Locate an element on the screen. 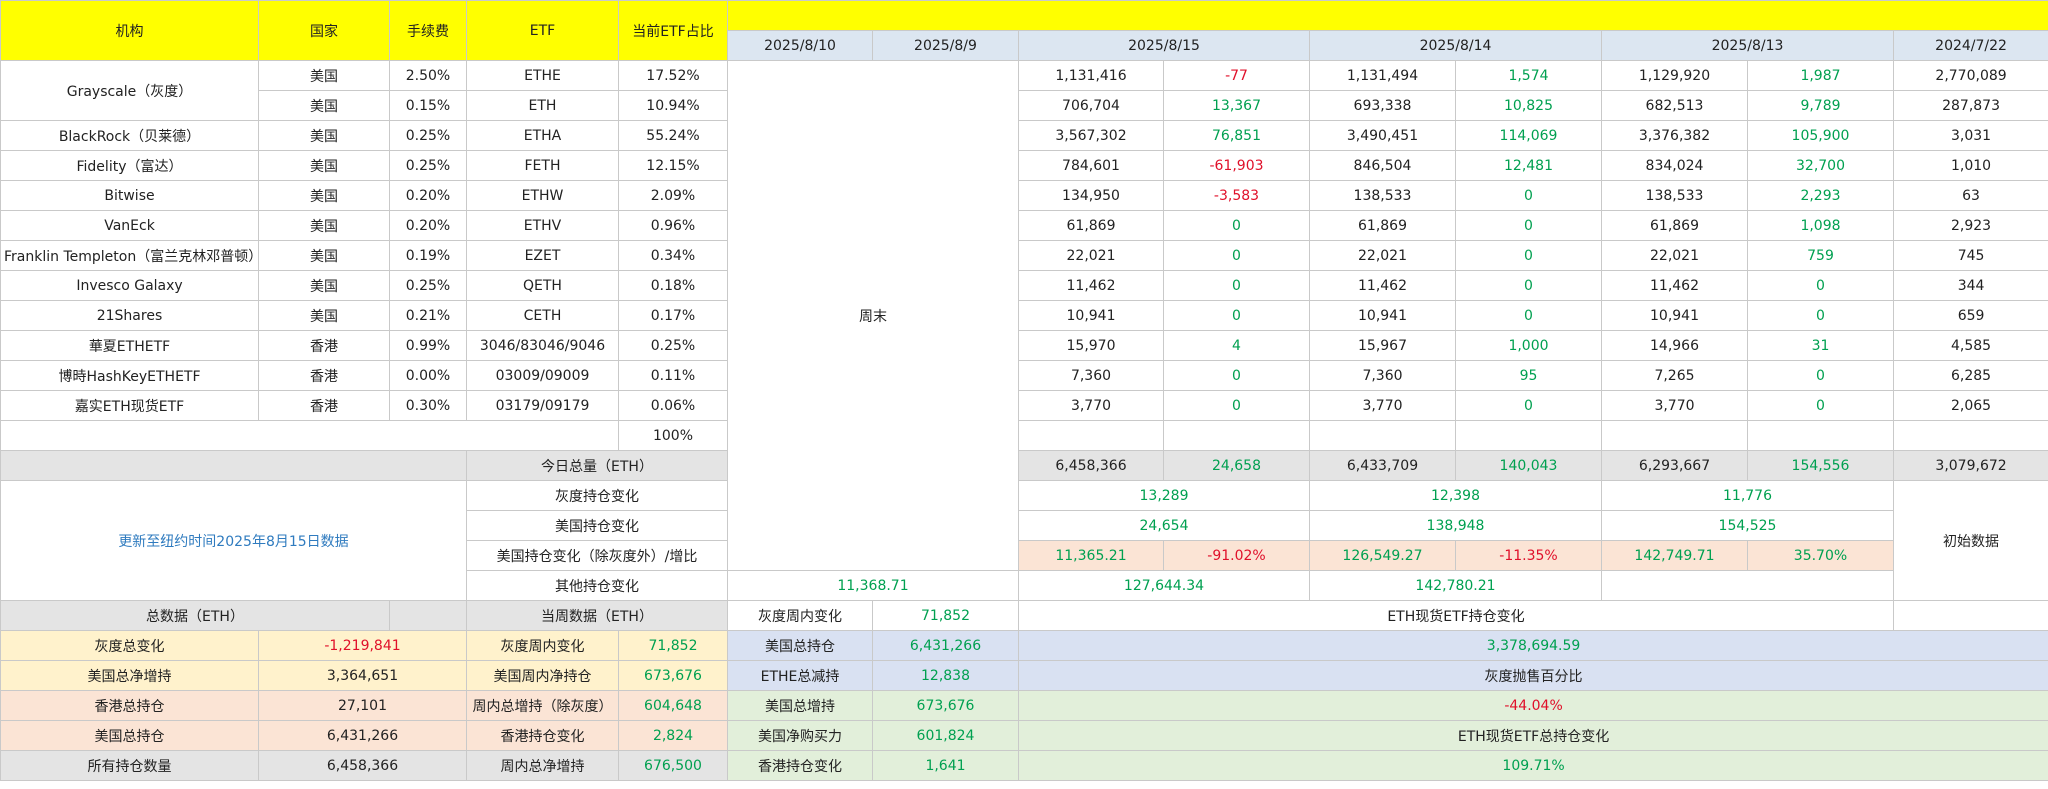  row-label: 其他持仓变化 is located at coordinates (597, 585).